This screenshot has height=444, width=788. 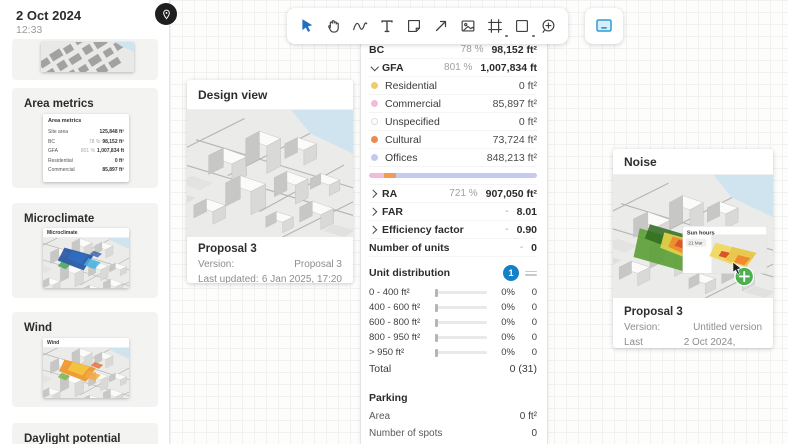 I want to click on bar-segment-commercial, so click(x=377, y=175).